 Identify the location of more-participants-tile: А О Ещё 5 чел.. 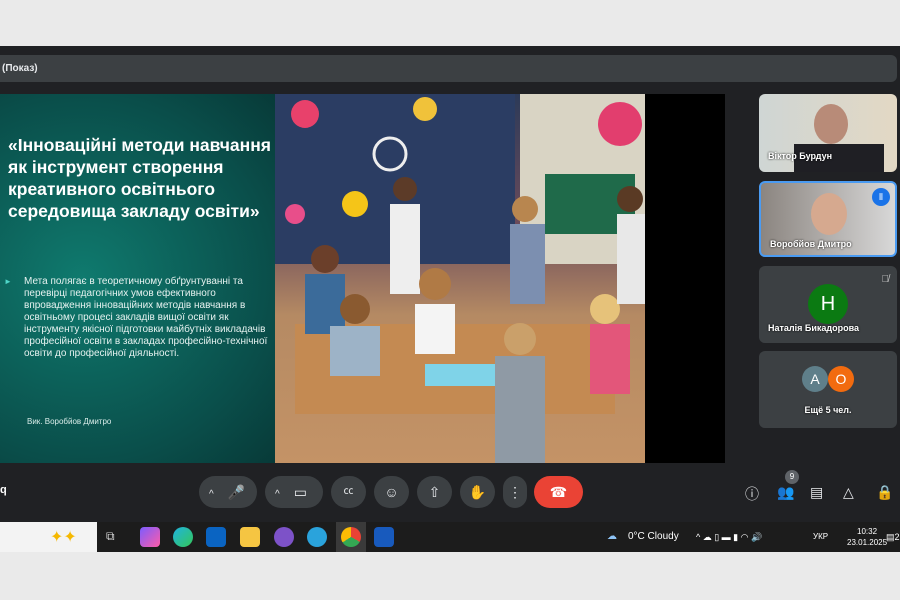
(828, 389).